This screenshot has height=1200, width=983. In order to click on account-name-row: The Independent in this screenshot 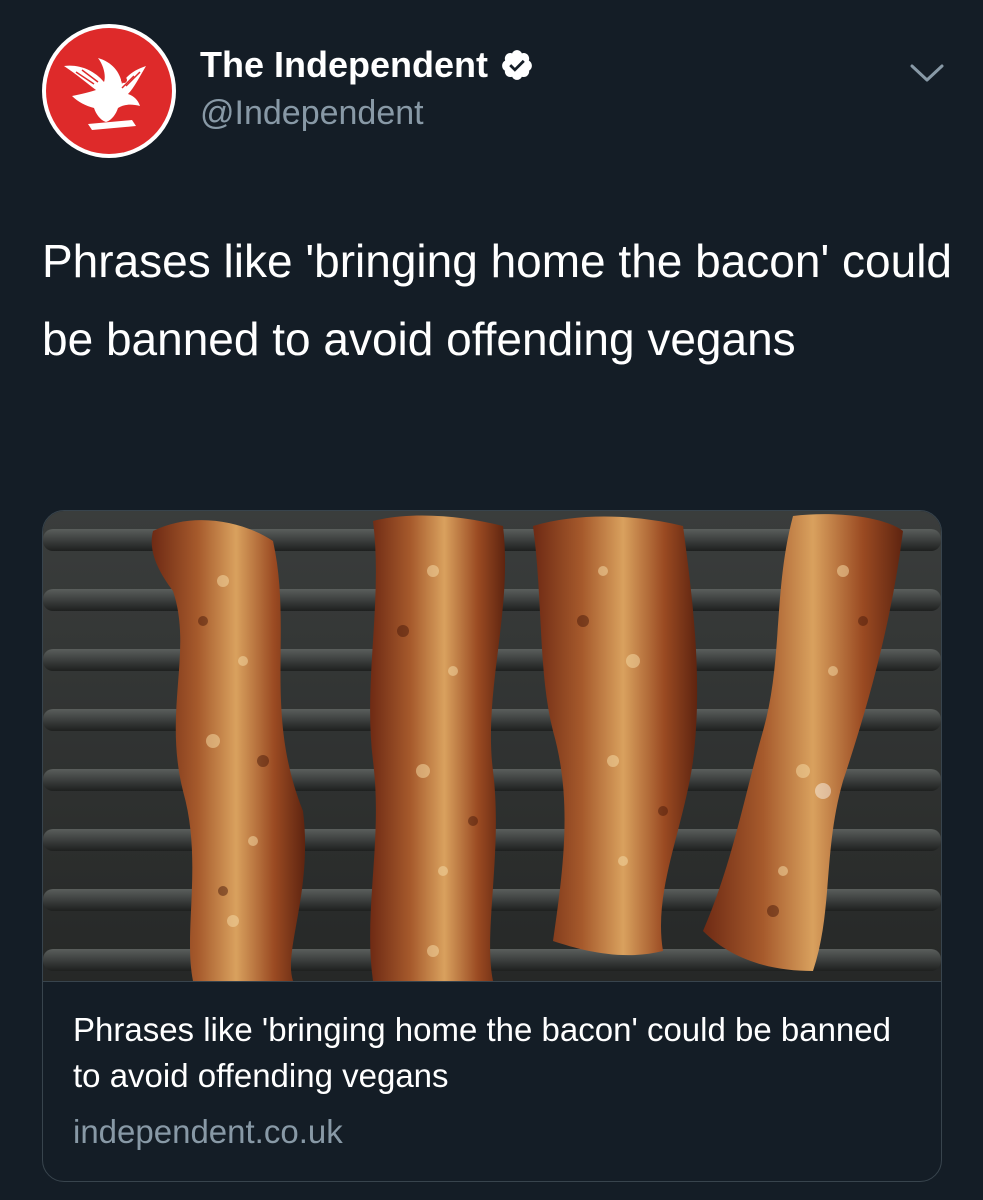, I will do `click(367, 65)`.